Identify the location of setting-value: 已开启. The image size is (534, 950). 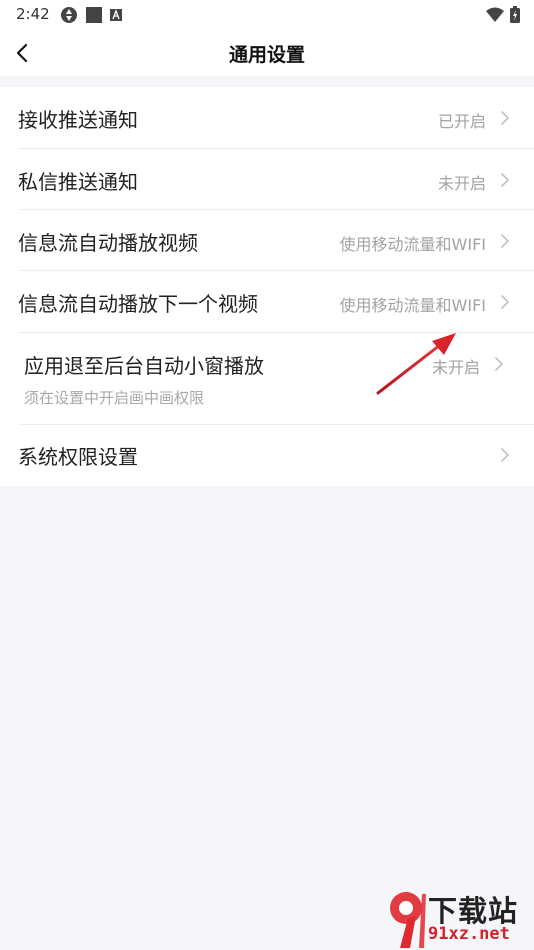
(461, 121).